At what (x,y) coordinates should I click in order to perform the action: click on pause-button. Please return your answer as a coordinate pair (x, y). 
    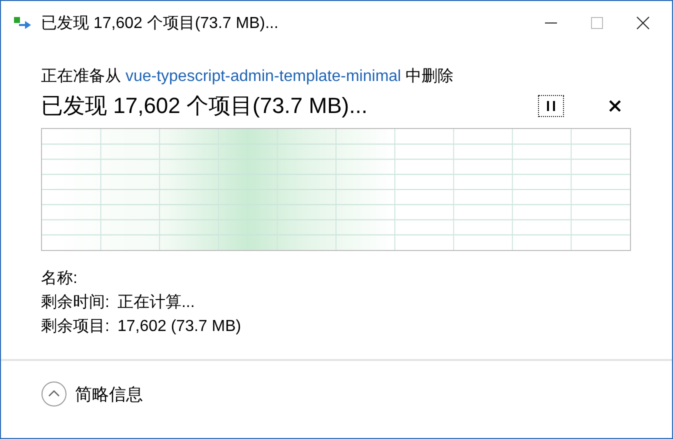
    Looking at the image, I should click on (551, 106).